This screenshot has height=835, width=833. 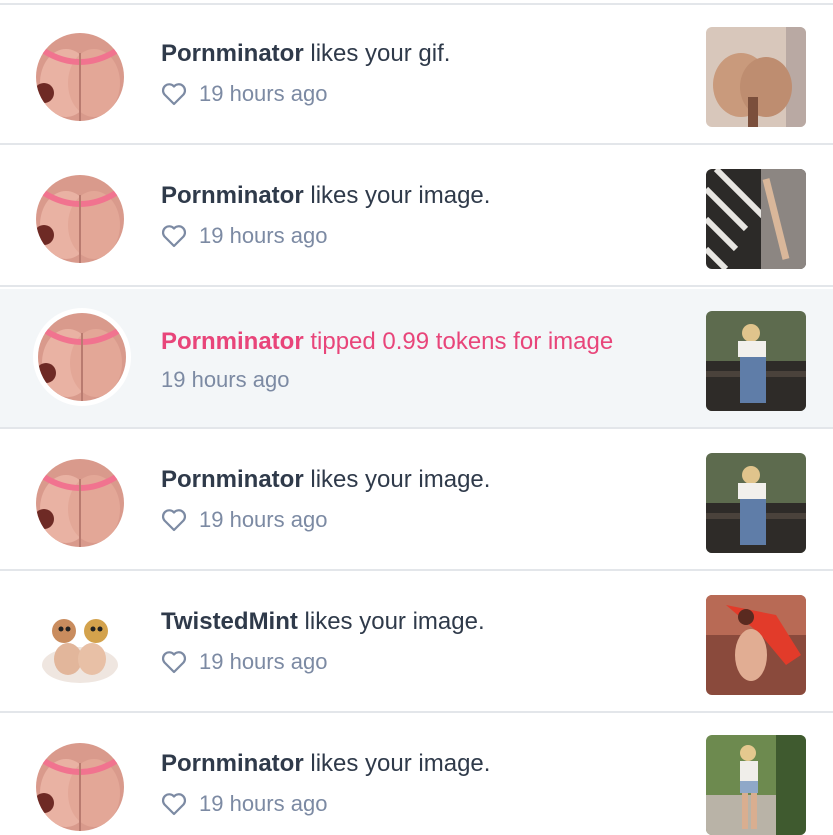 What do you see at coordinates (229, 621) in the screenshot?
I see `username-link: TwistedMint` at bounding box center [229, 621].